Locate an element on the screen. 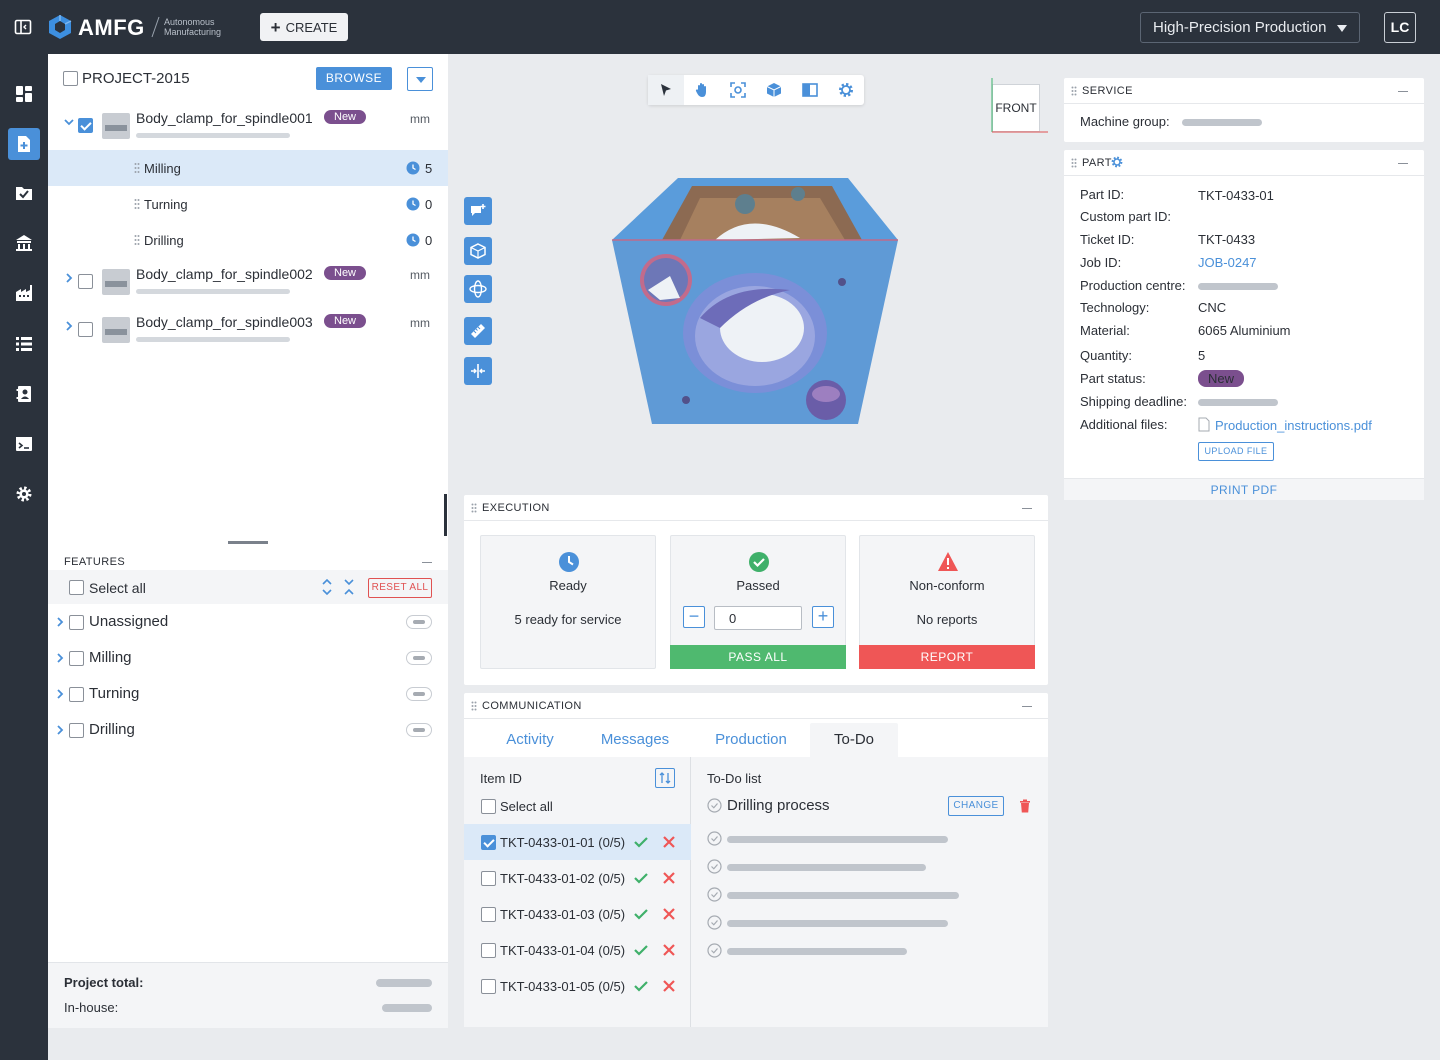 The image size is (1440, 1060). orbit-icon is located at coordinates (478, 289).